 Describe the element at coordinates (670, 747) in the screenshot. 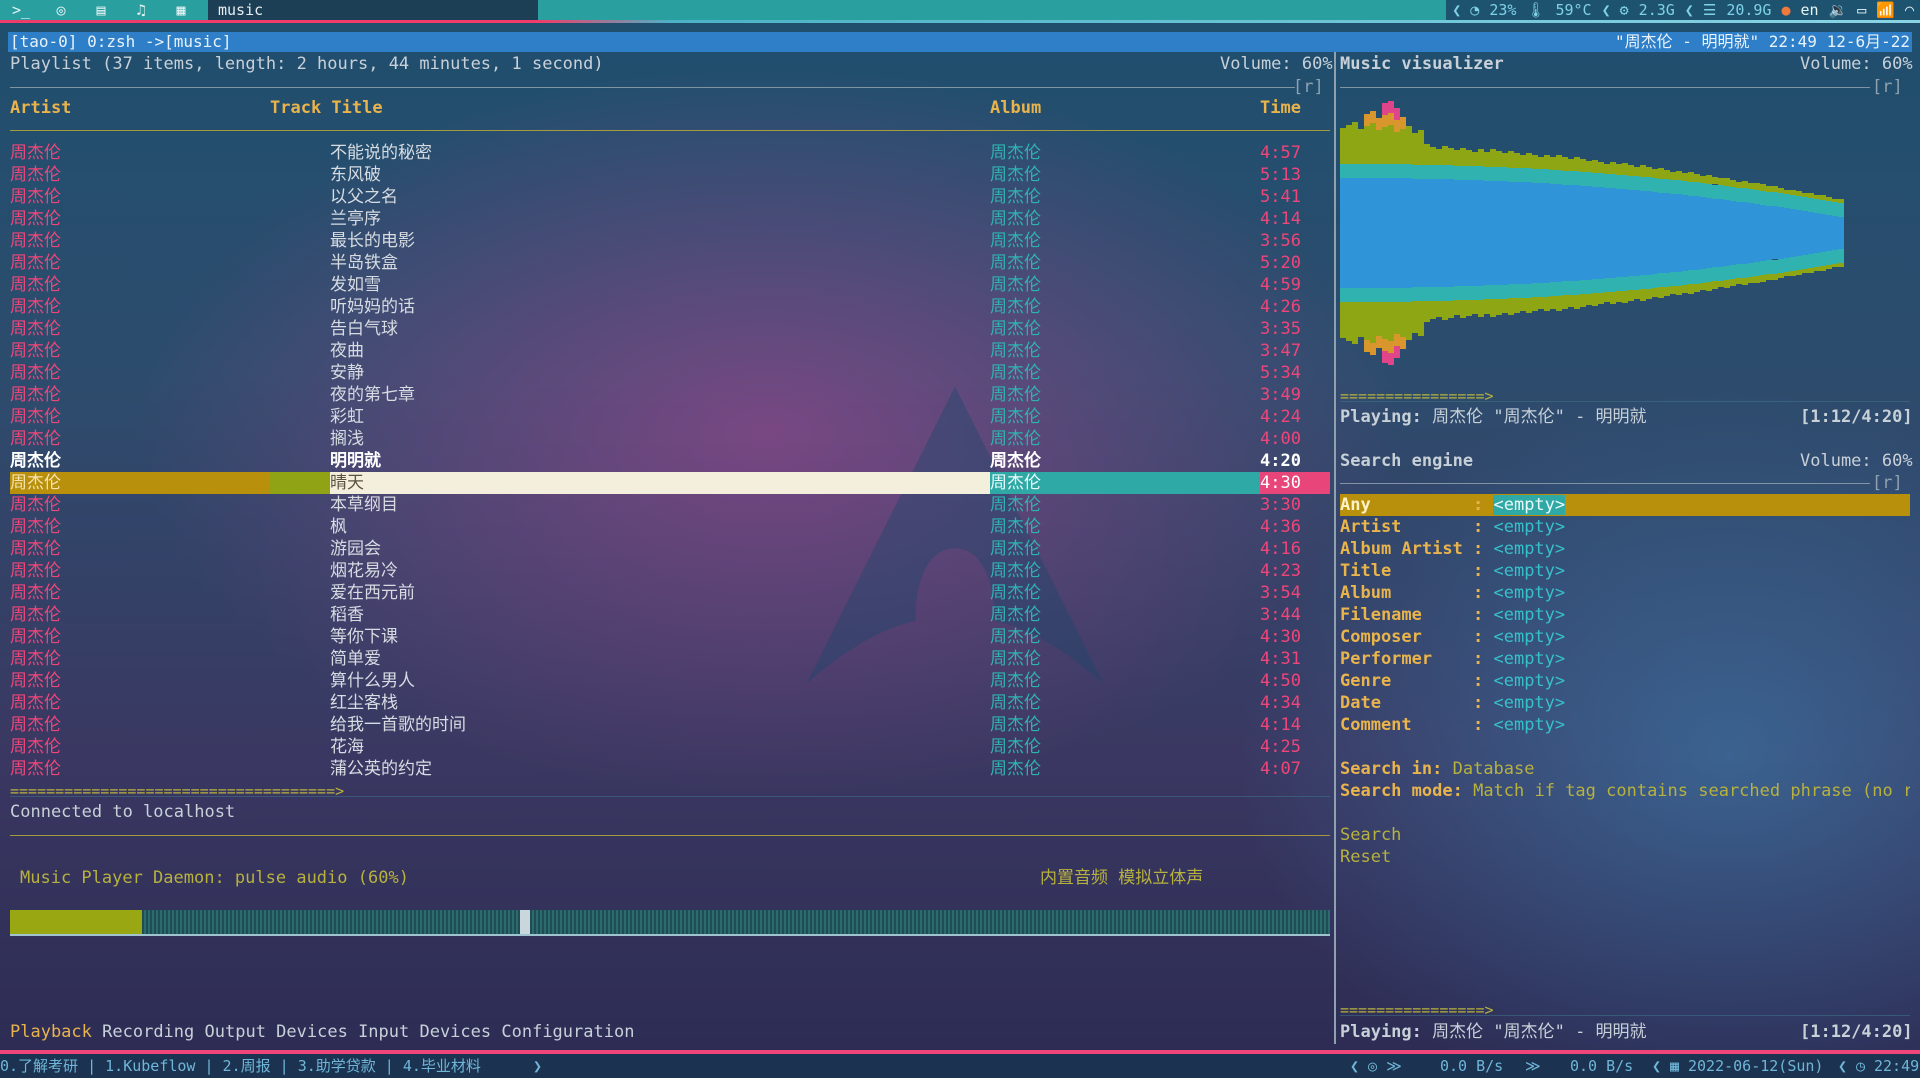

I see `table-row: 周杰伦 花海 周杰伦 4:25` at that location.